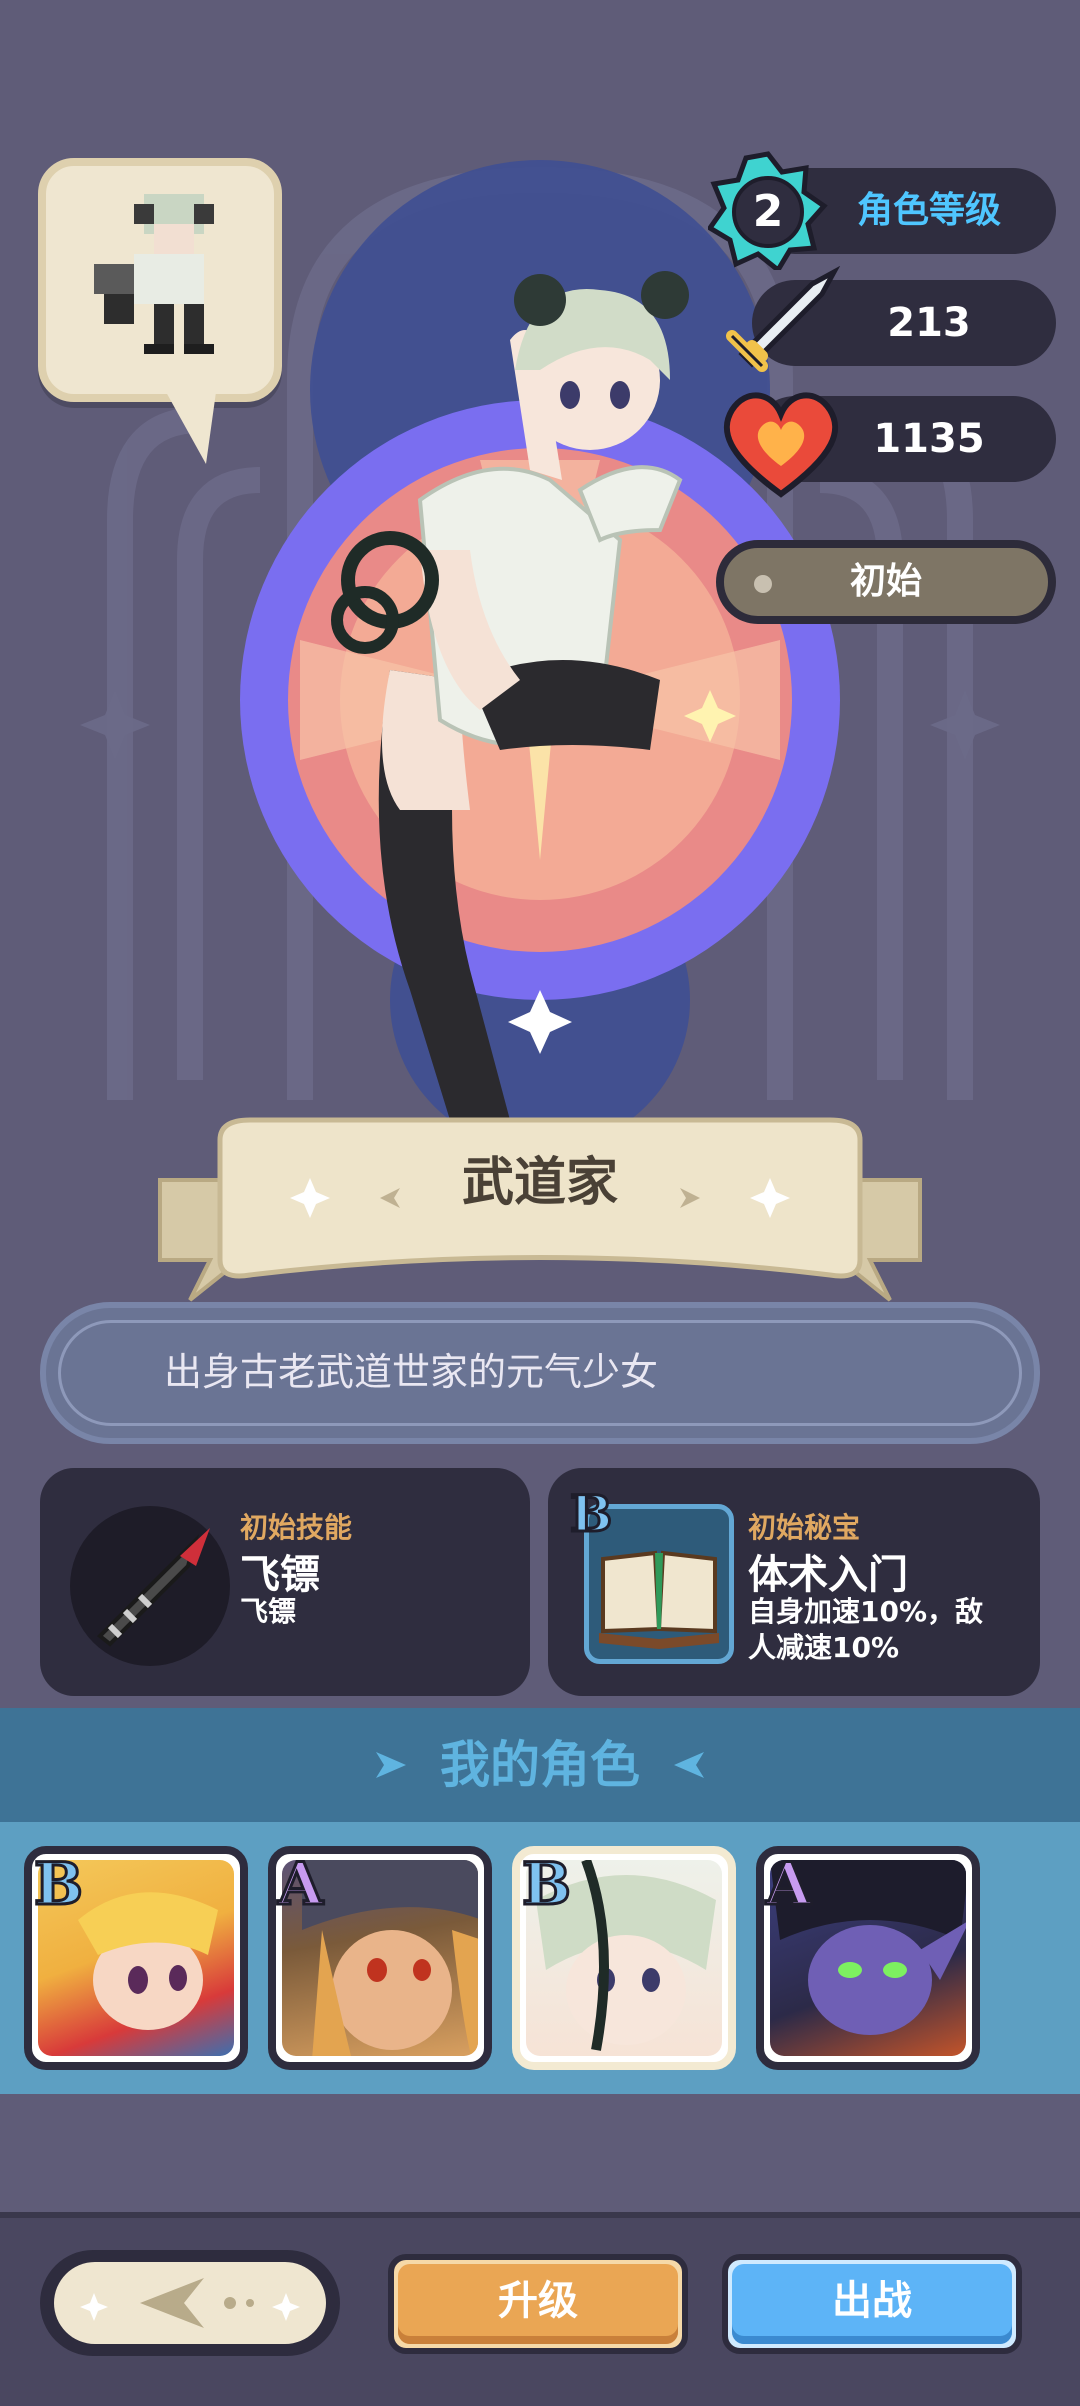  Describe the element at coordinates (928, 210) in the screenshot. I see `level-label: 角色等级` at that location.